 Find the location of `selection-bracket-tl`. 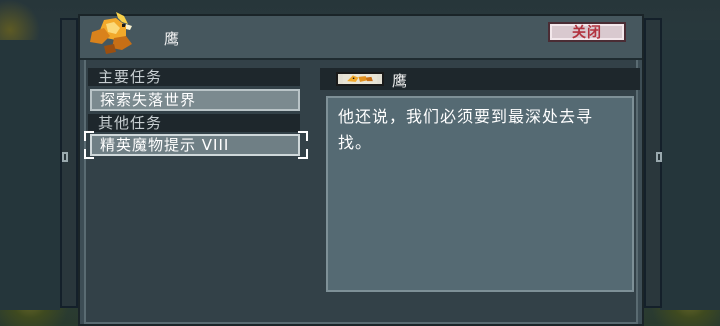

selection-bracket-tl is located at coordinates (89, 136).